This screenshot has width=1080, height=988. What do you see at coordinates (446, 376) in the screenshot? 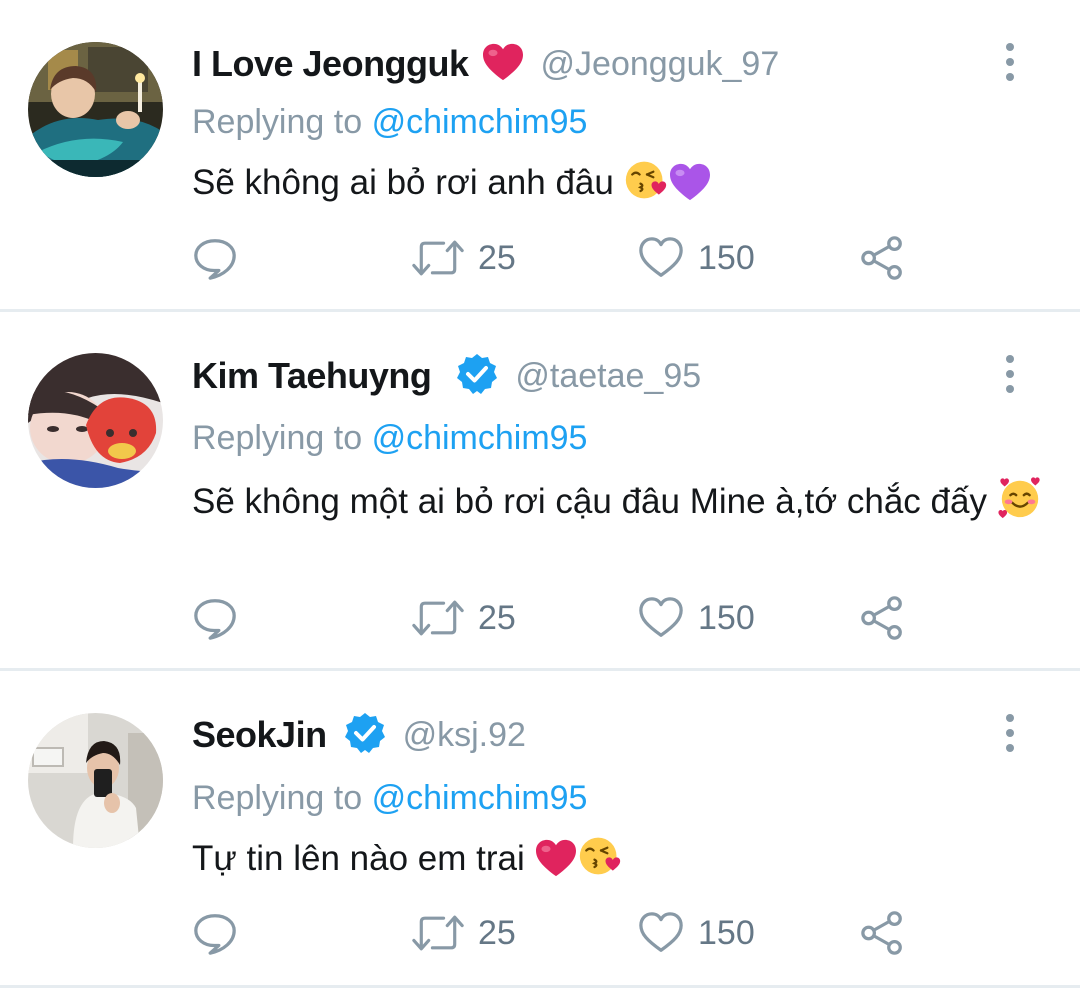
I see `tweet-header: Kim Taehuyng @taetae_95` at bounding box center [446, 376].